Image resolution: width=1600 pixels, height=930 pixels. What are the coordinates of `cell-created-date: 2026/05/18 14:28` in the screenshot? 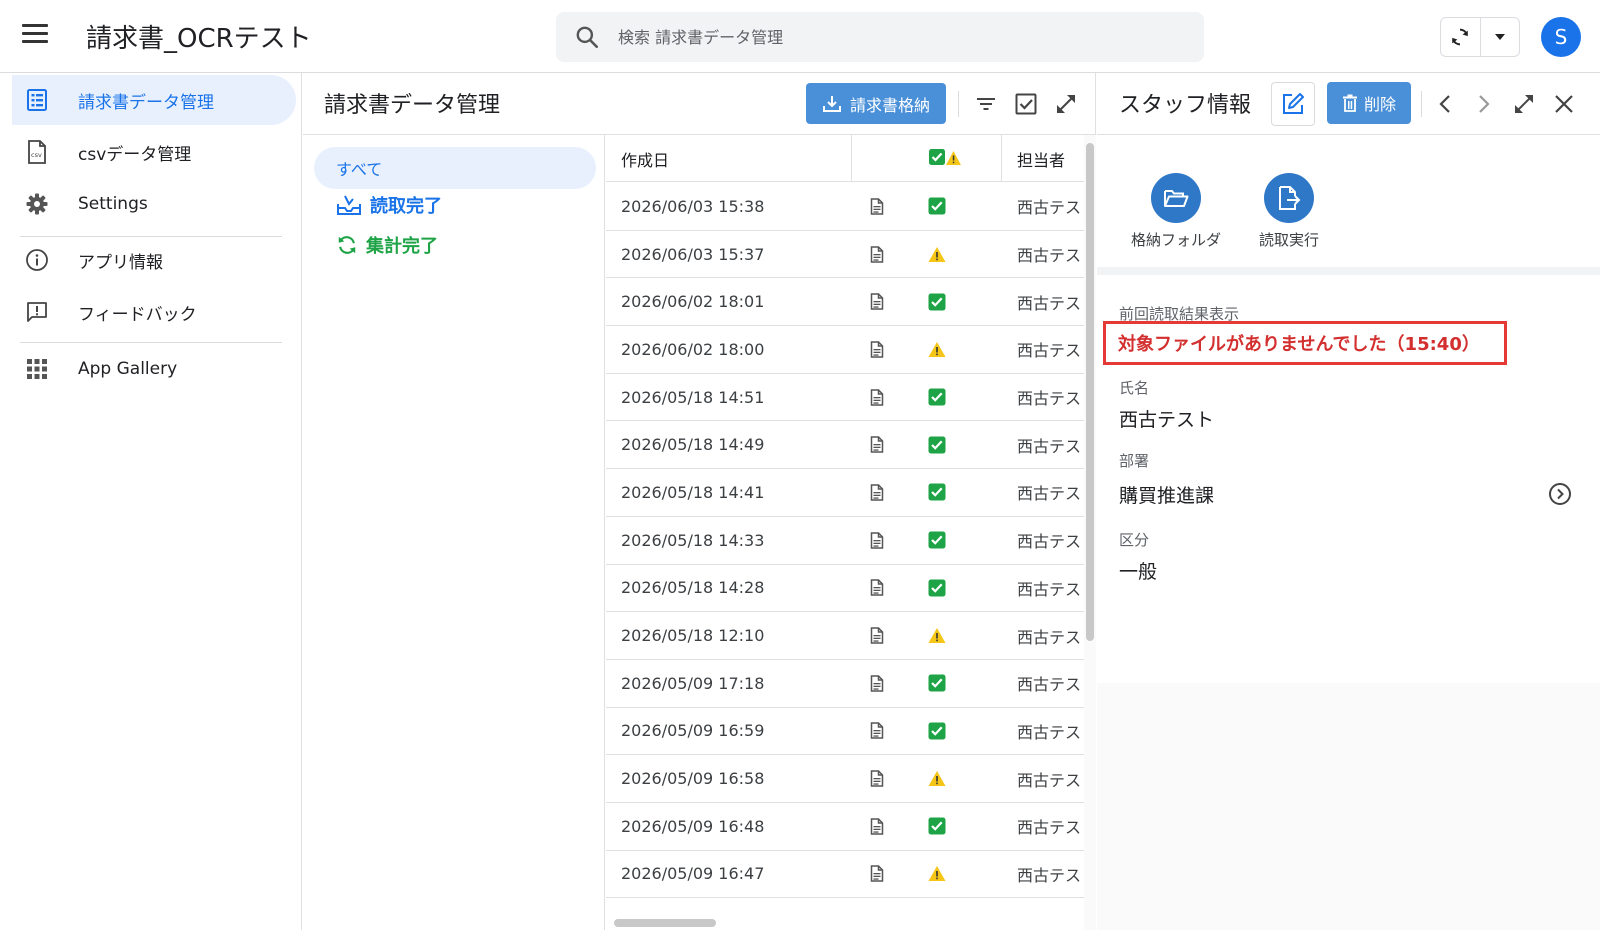 It's located at (693, 588).